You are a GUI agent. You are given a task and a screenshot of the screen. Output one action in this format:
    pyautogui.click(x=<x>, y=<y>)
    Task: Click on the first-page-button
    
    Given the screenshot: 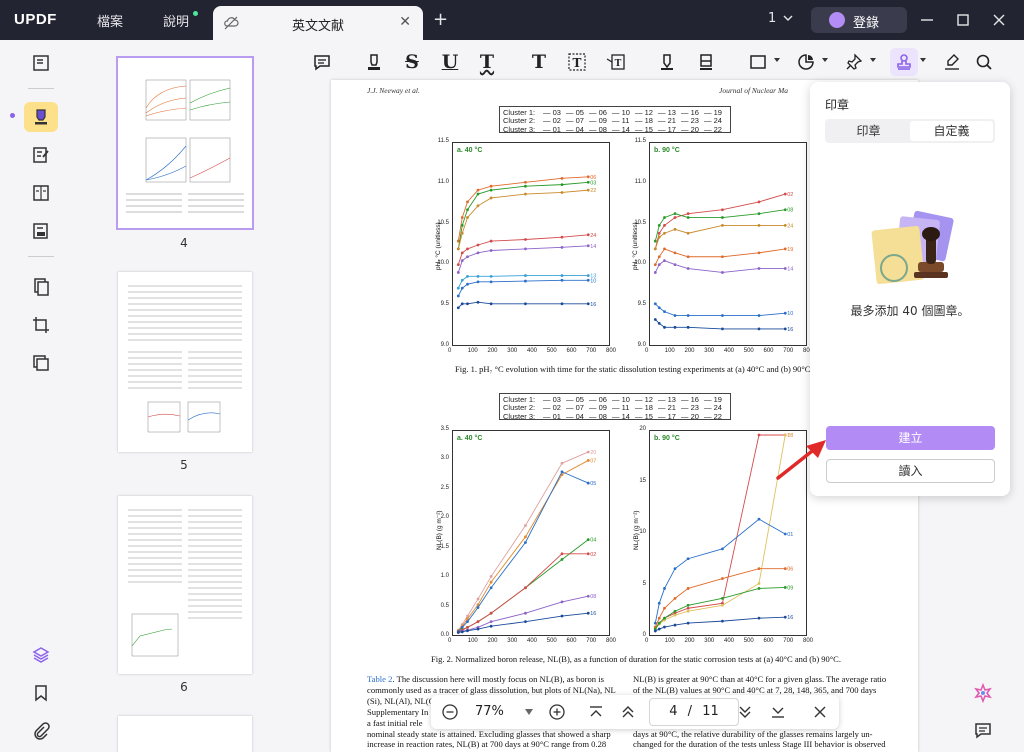 What is the action you would take?
    pyautogui.click(x=596, y=712)
    